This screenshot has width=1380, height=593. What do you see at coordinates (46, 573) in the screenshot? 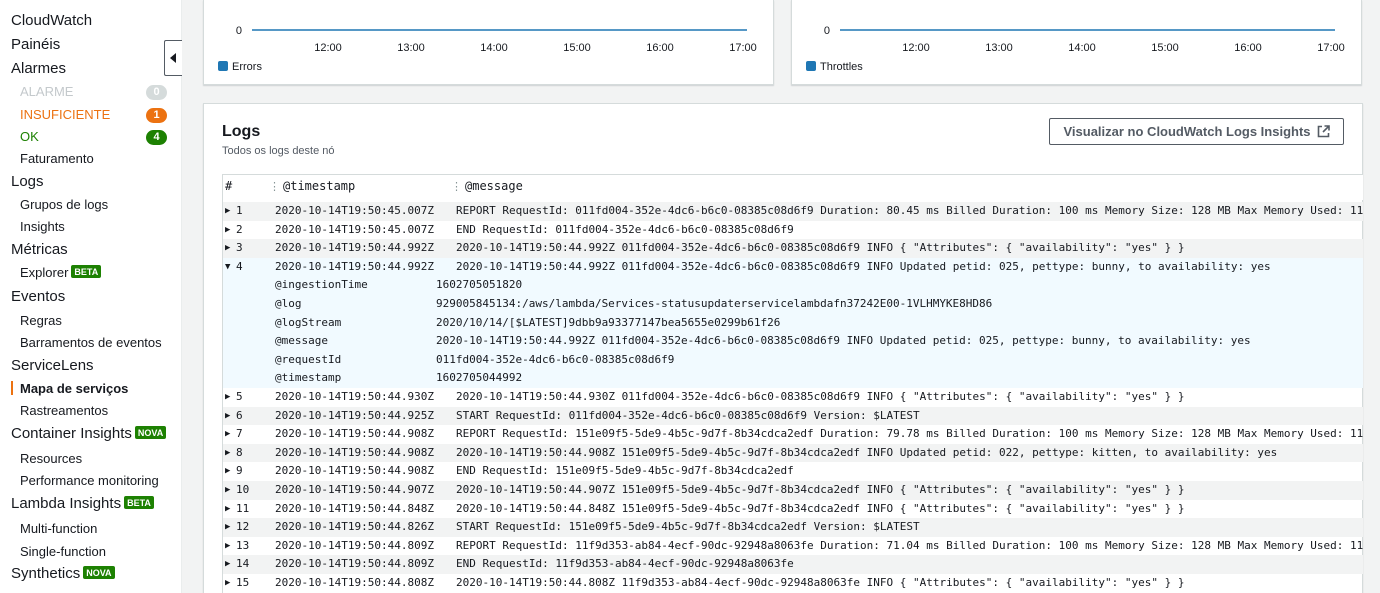
I see `nav-synthetics-label: Synthetics` at bounding box center [46, 573].